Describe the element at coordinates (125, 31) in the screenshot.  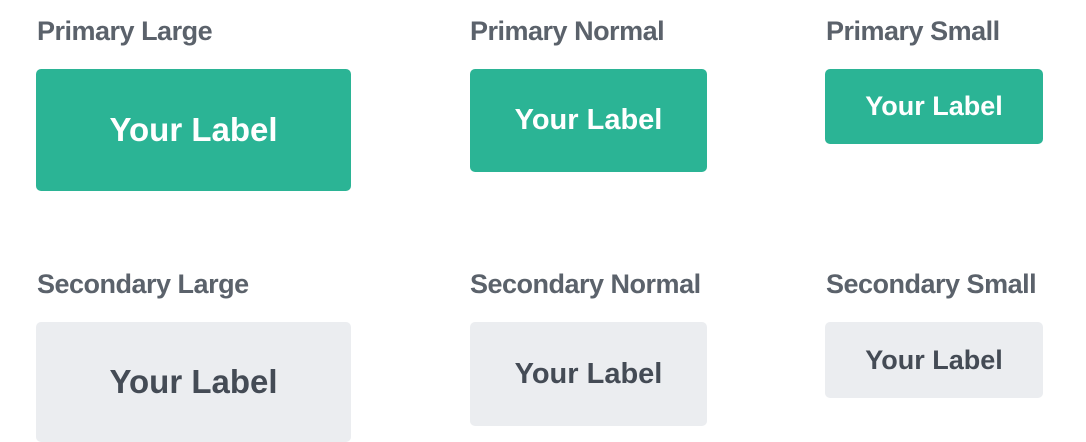
I see `primary-large-heading: Primary Large` at that location.